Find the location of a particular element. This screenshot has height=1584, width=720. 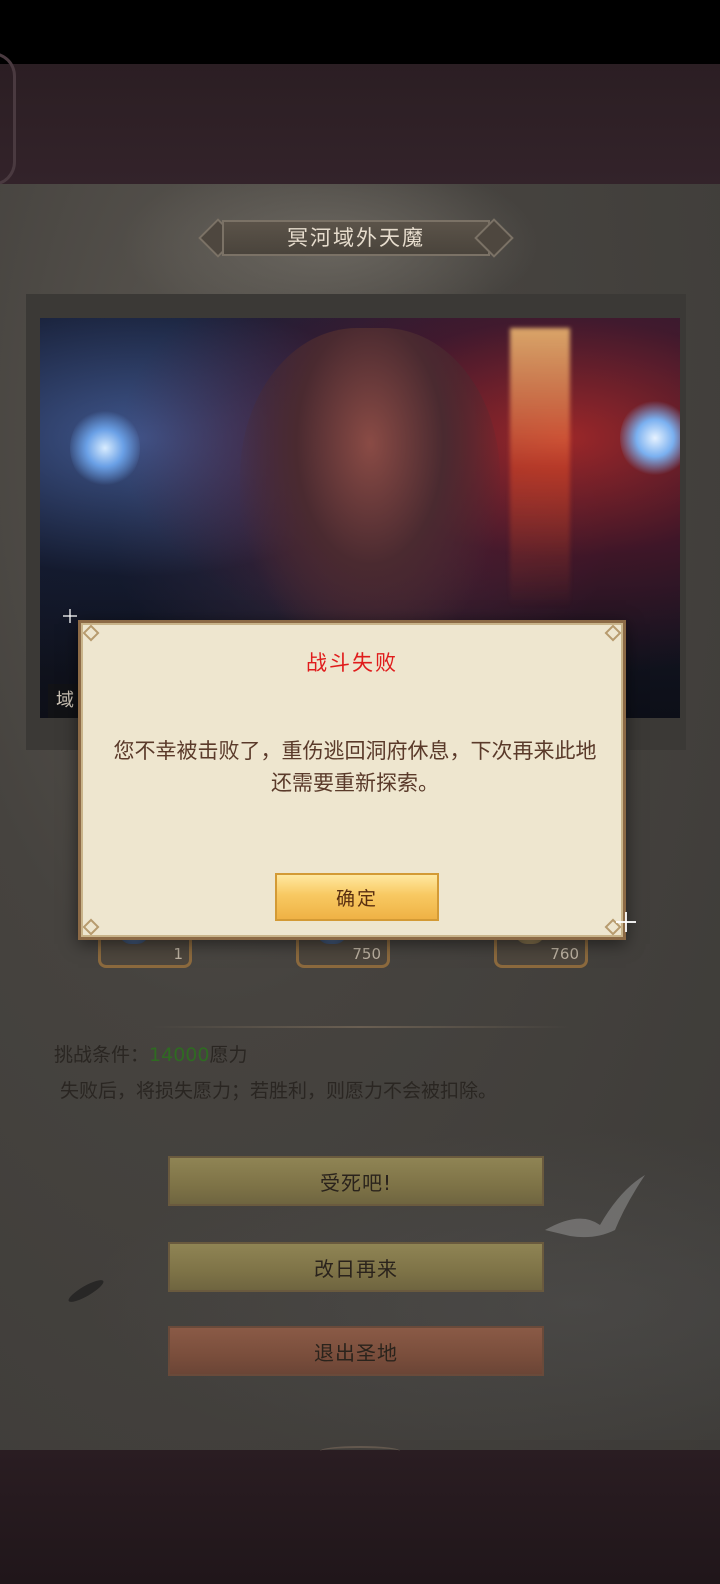

blue-flame-right is located at coordinates (650, 438).